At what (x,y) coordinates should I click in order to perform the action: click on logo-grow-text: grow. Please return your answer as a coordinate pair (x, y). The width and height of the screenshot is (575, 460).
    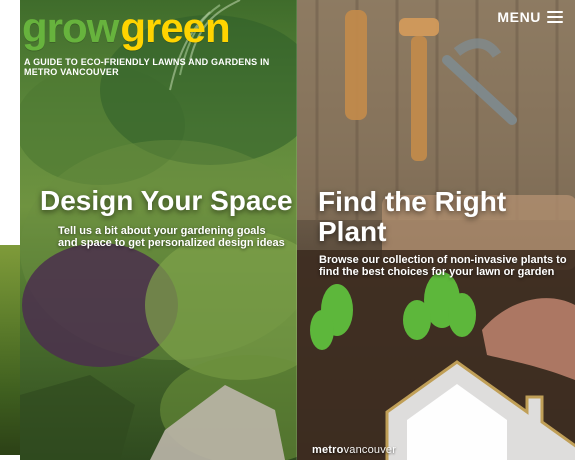
    Looking at the image, I should click on (70, 27).